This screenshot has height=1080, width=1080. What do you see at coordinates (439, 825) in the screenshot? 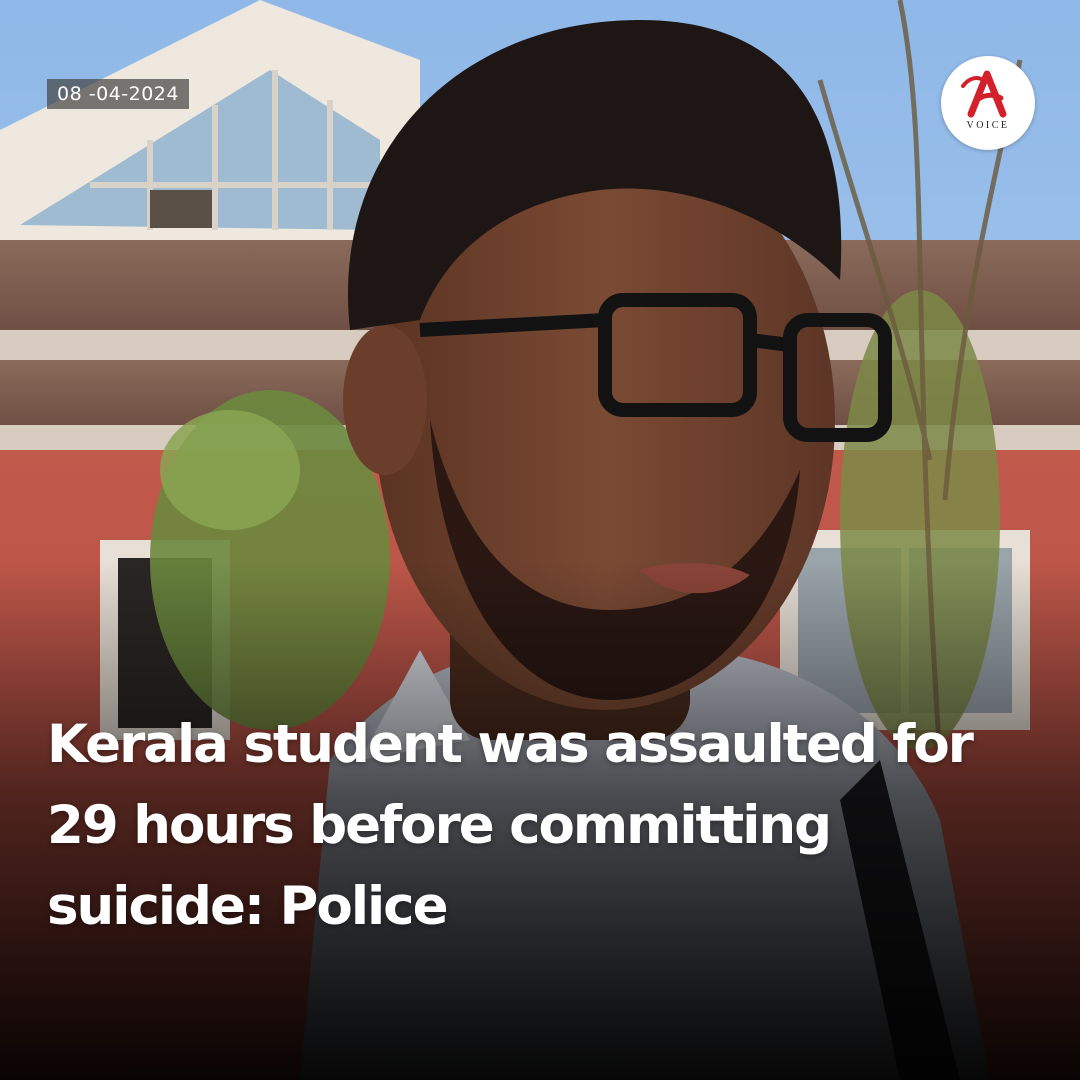
I see `headline-line-2: 29 hours before committing` at bounding box center [439, 825].